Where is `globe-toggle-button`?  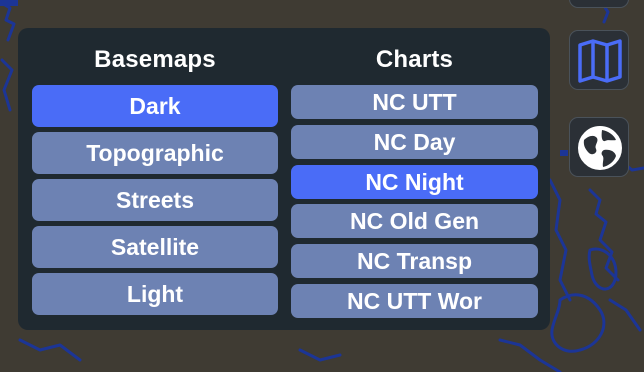
globe-toggle-button is located at coordinates (599, 147).